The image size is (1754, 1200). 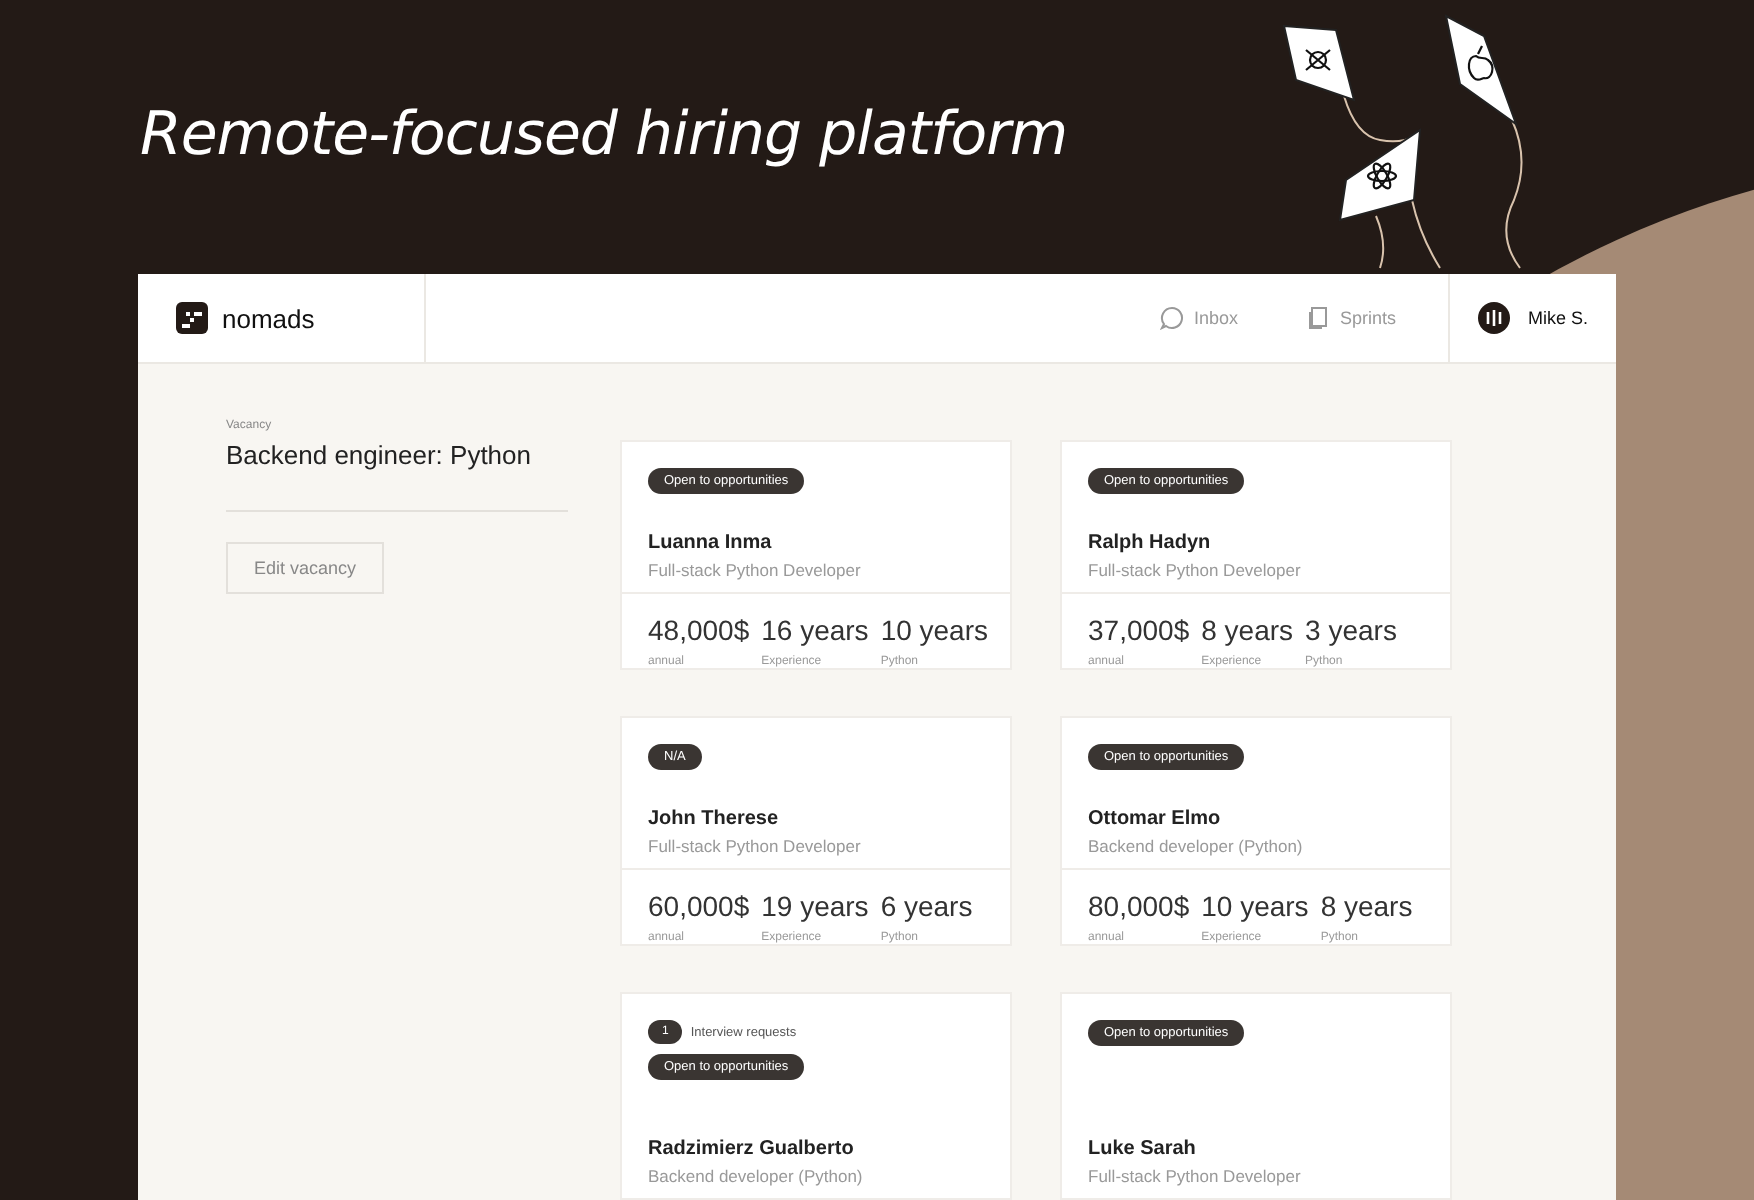 What do you see at coordinates (815, 906) in the screenshot?
I see `stat-value: 19 years` at bounding box center [815, 906].